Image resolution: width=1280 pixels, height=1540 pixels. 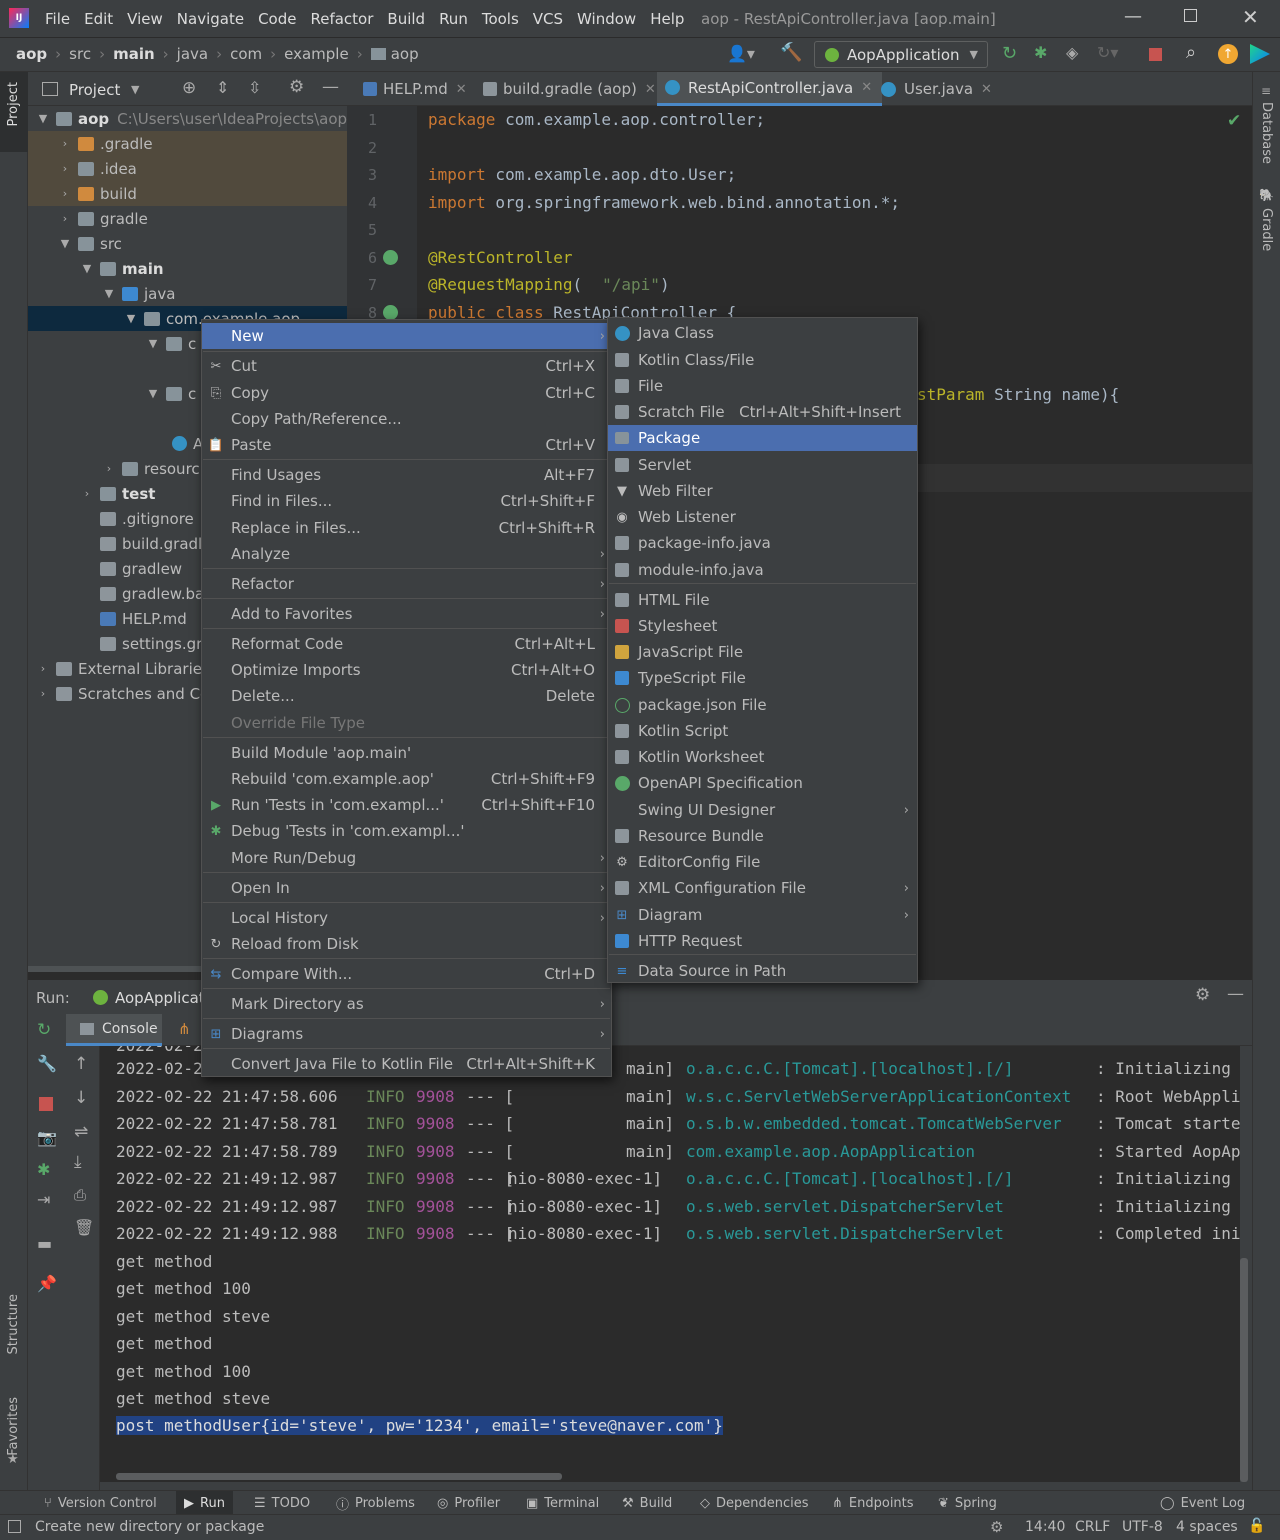 I want to click on menu-build: Build, so click(x=406, y=19).